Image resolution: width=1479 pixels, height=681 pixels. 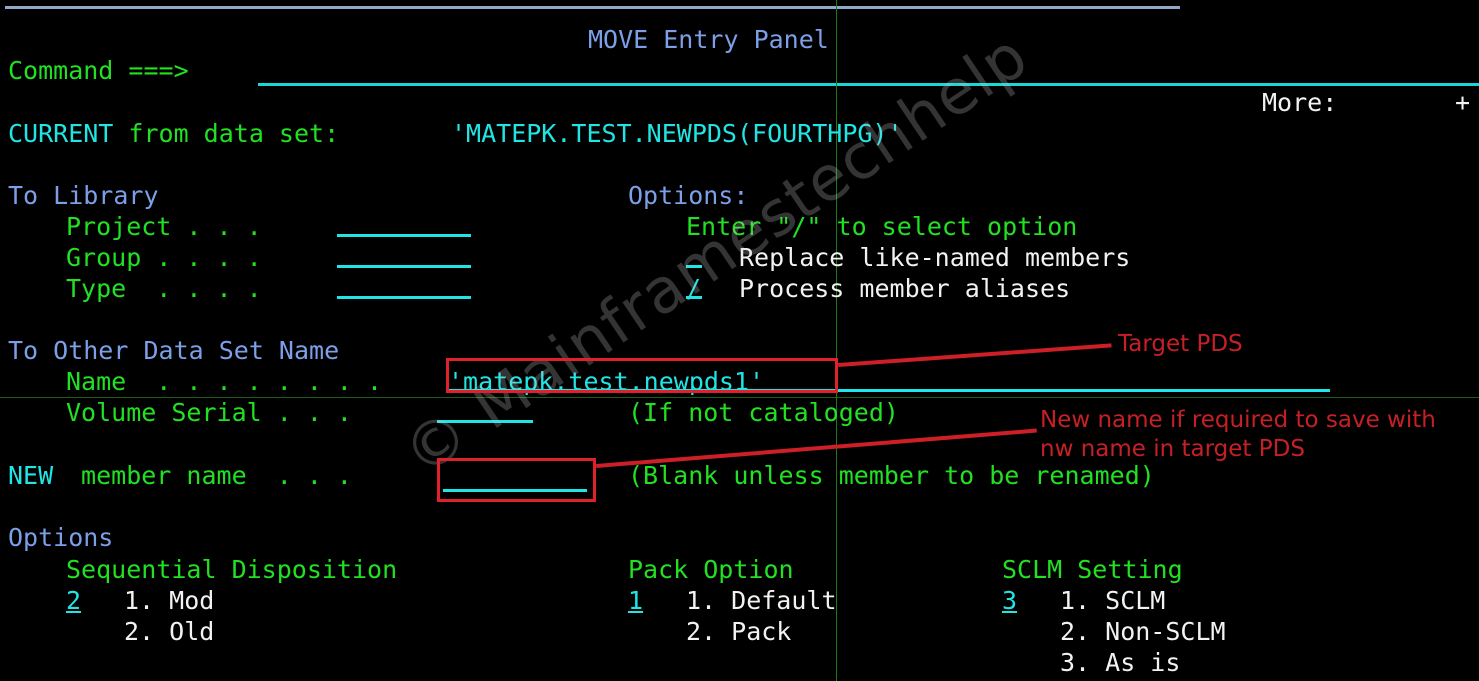 What do you see at coordinates (31, 475) in the screenshot?
I see `new-member-accent: NEW` at bounding box center [31, 475].